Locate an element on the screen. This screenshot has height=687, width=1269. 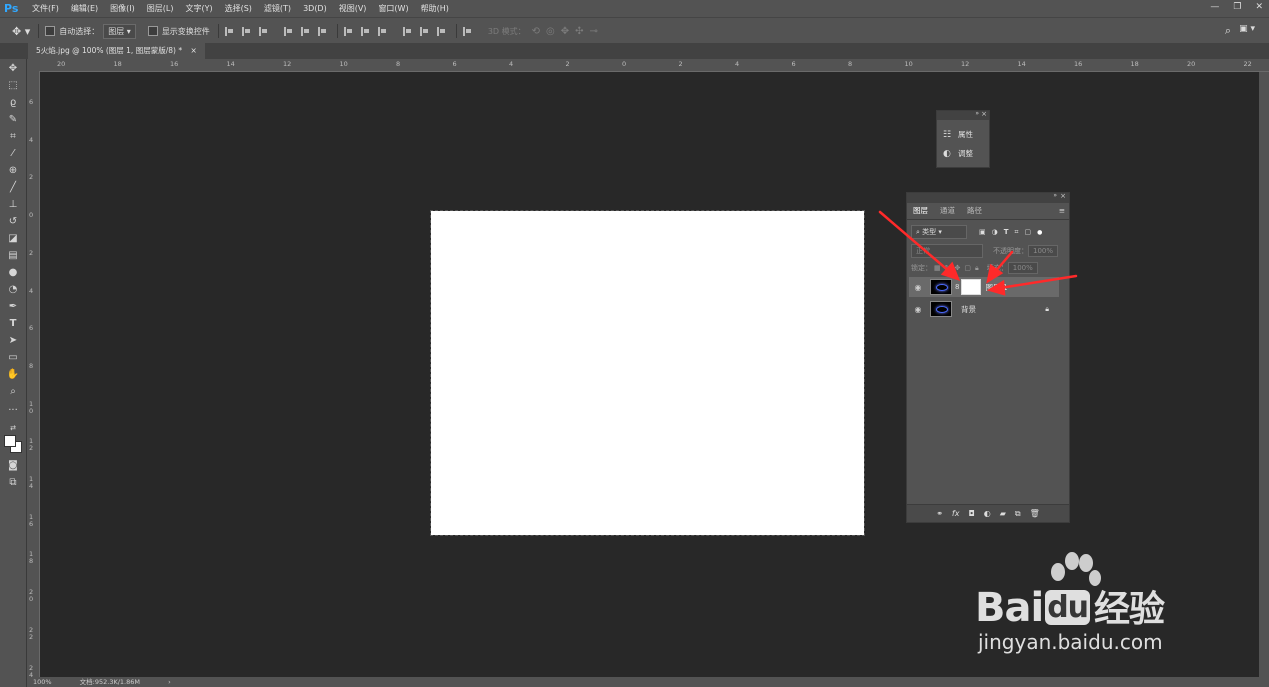
watermark-url: jingyan.baidu.com is located at coordinates (1070, 642).